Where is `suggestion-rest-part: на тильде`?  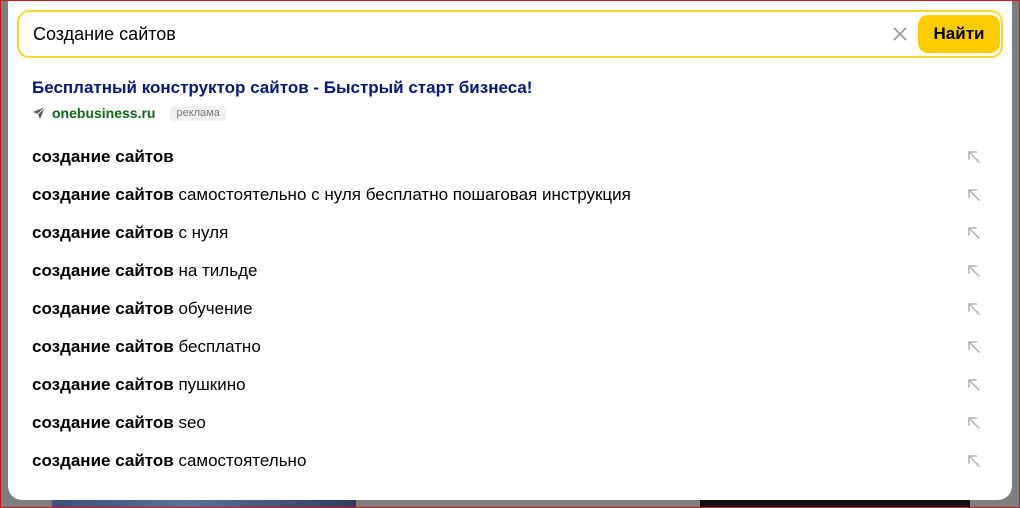 suggestion-rest-part: на тильде is located at coordinates (215, 270).